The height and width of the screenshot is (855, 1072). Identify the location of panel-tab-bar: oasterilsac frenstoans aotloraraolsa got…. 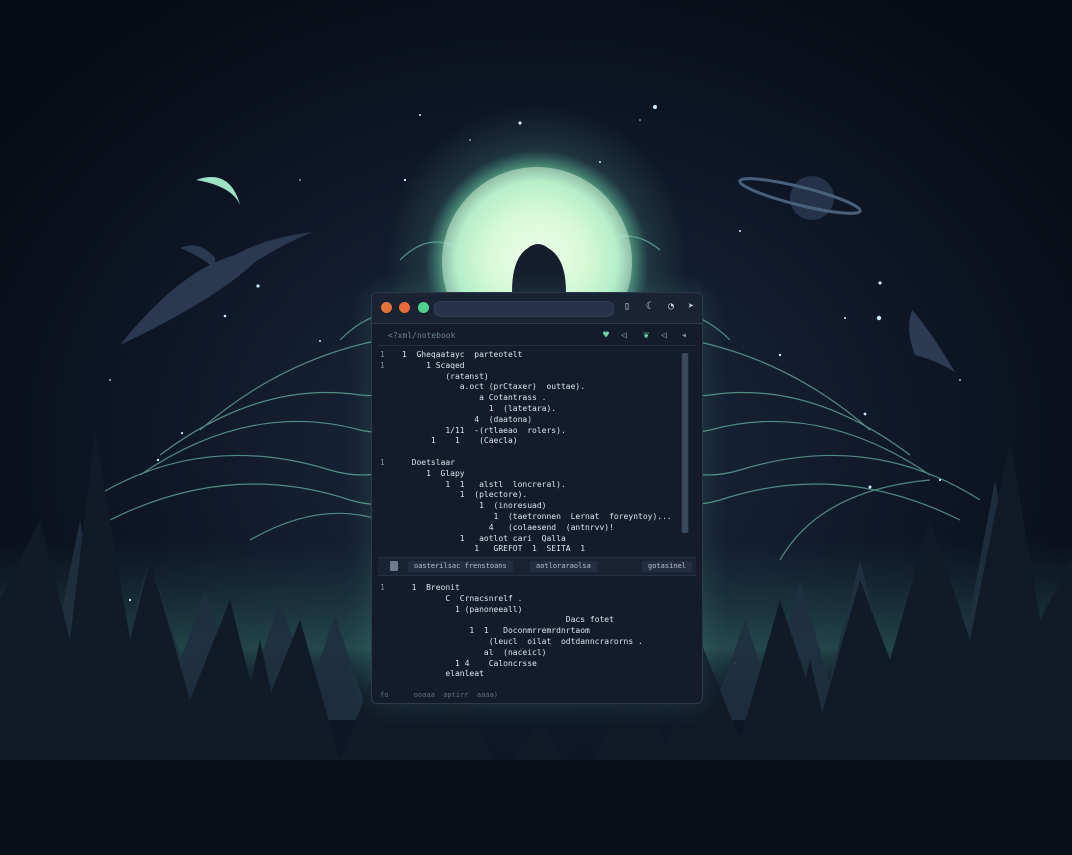
(537, 566).